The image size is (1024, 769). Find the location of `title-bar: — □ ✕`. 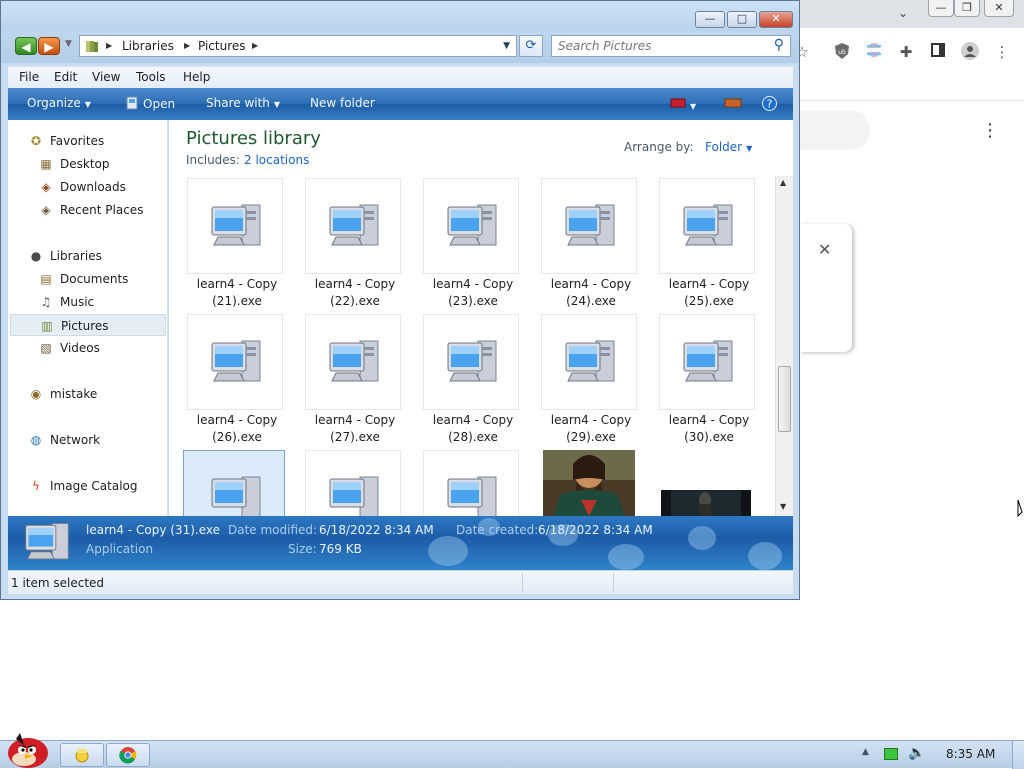

title-bar: — □ ✕ is located at coordinates (400, 16).